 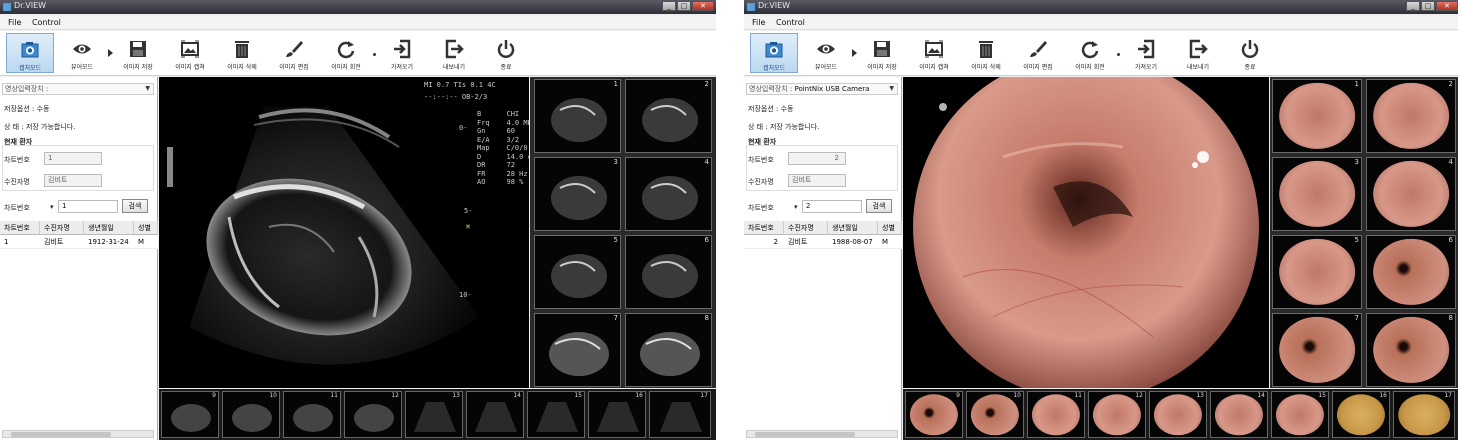 I want to click on status-text: 상 태 : 저장 가능합니다., so click(x=784, y=127).